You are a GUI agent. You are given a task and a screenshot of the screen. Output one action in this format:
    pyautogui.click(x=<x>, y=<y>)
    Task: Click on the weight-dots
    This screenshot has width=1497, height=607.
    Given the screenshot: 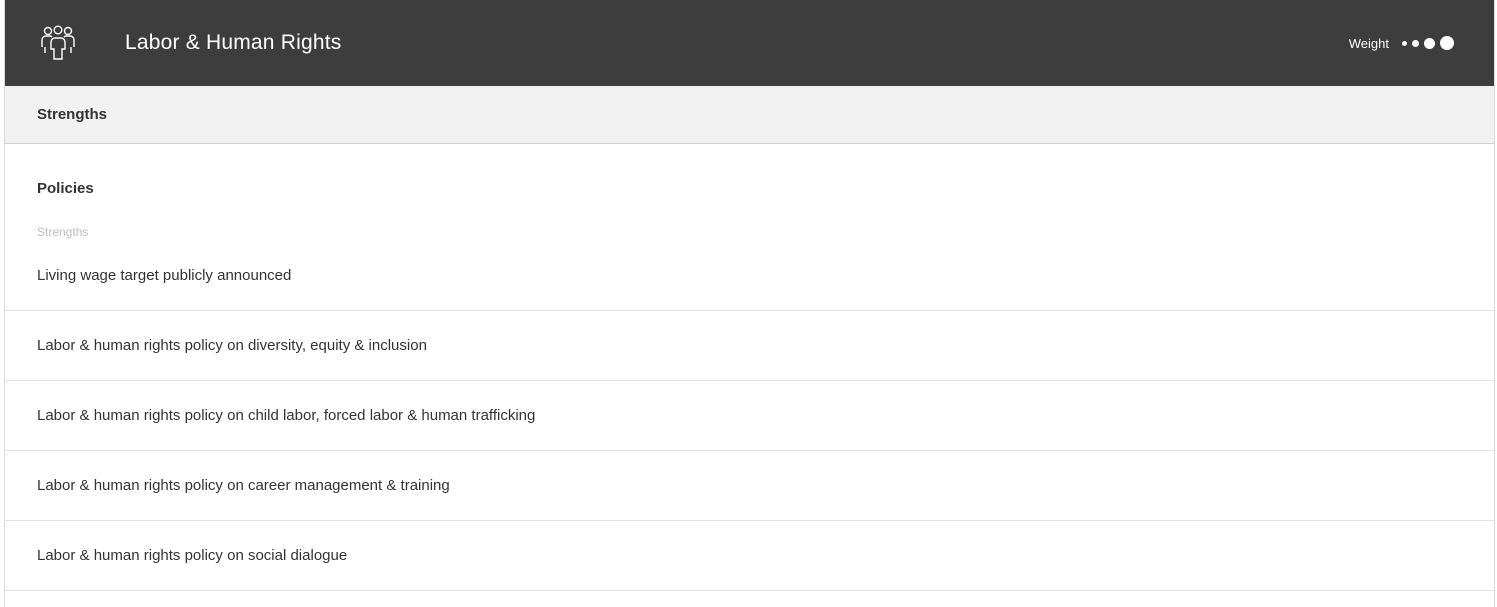 What is the action you would take?
    pyautogui.click(x=1425, y=43)
    